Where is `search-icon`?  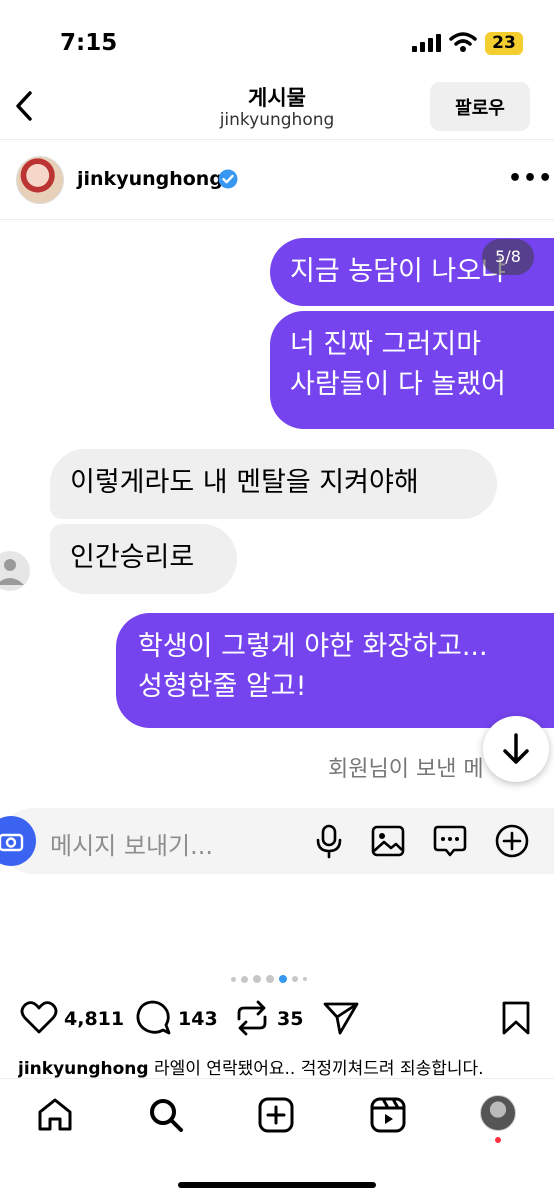
search-icon is located at coordinates (166, 1115).